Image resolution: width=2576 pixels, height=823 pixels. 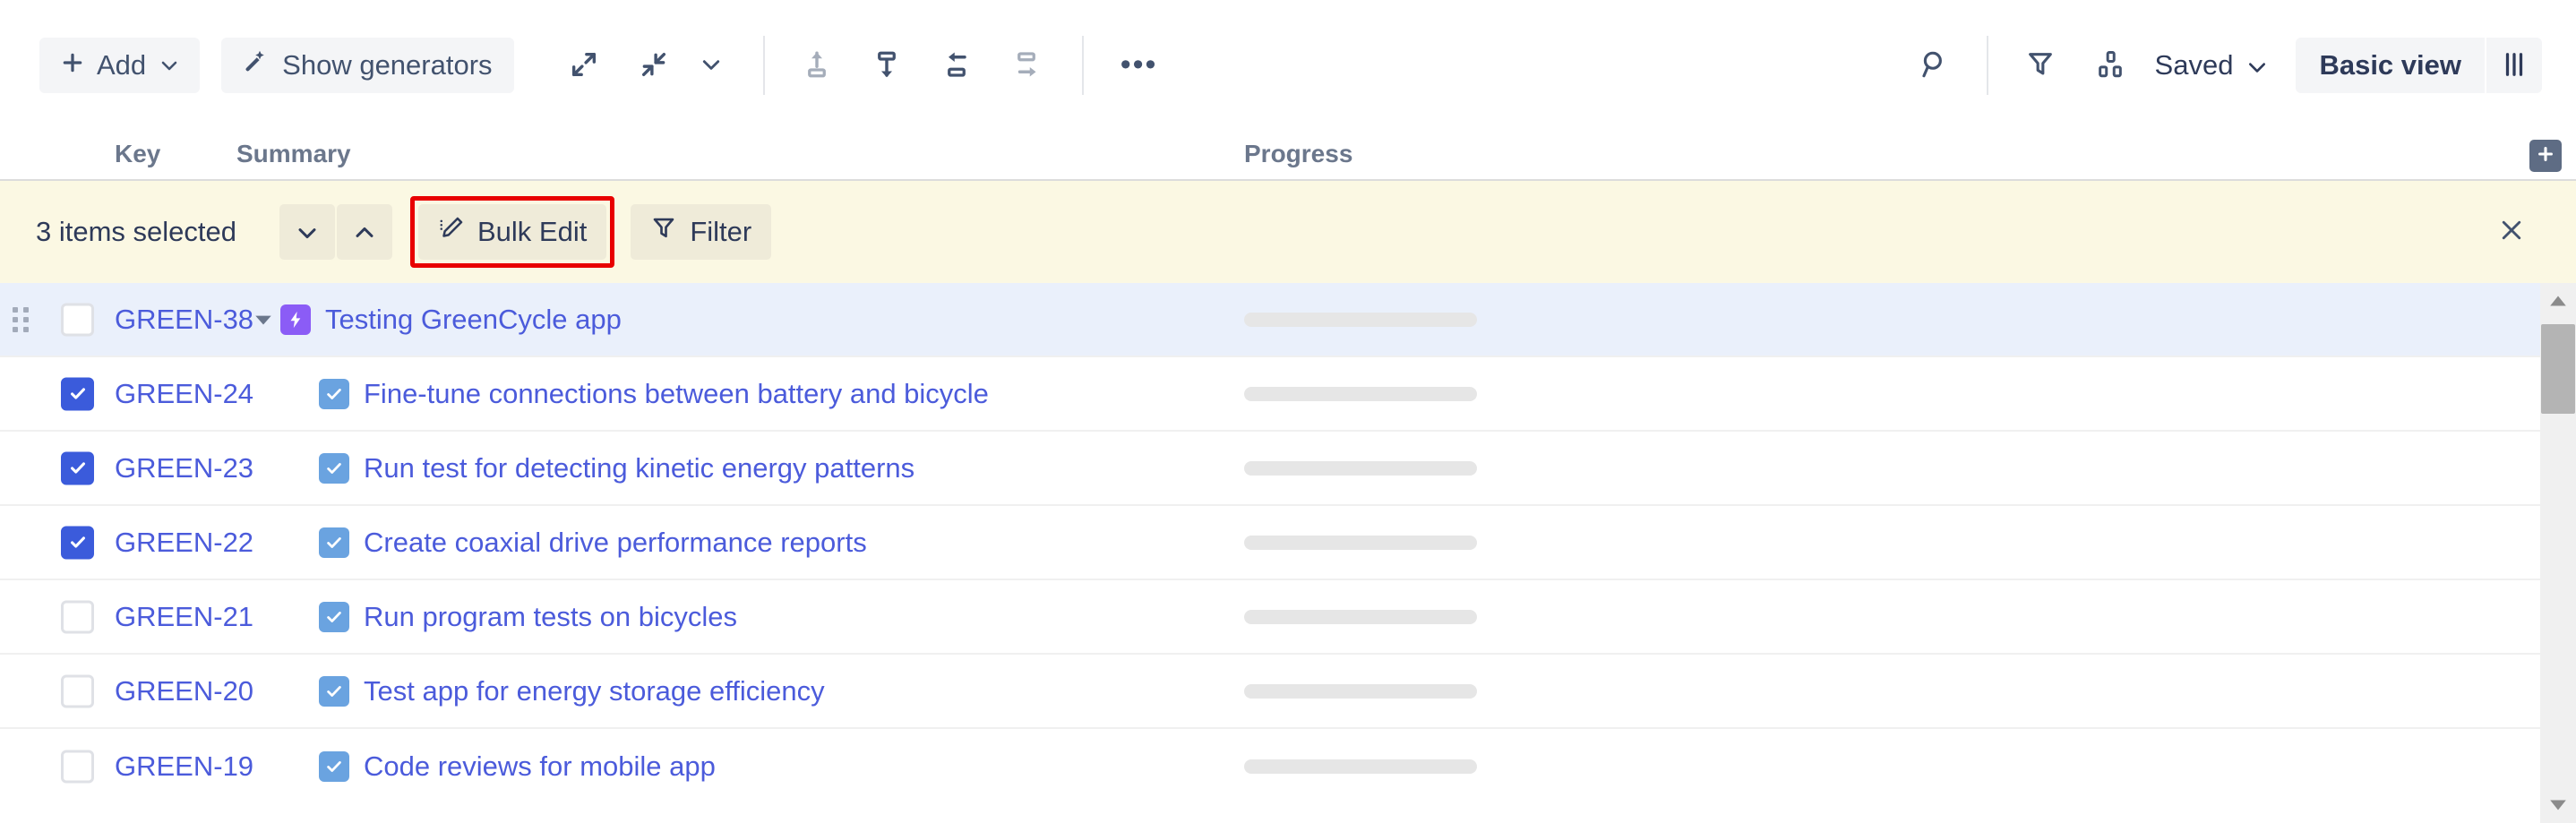 I want to click on issue-key-link: GREEN-24, so click(x=184, y=394).